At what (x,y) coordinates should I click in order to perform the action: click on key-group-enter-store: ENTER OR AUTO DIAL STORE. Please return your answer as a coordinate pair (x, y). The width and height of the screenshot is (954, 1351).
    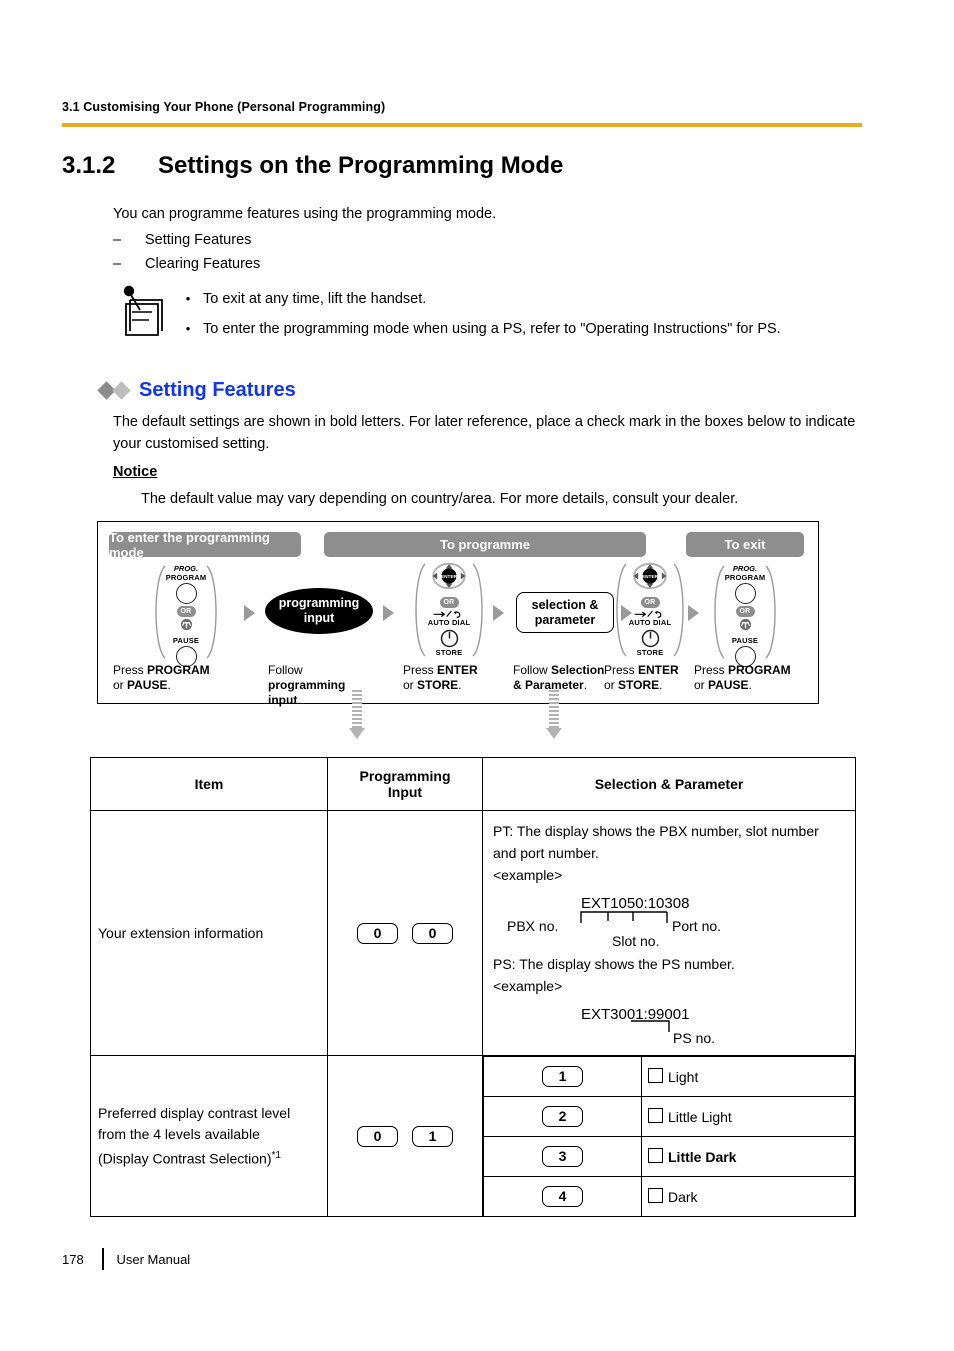
    Looking at the image, I should click on (449, 610).